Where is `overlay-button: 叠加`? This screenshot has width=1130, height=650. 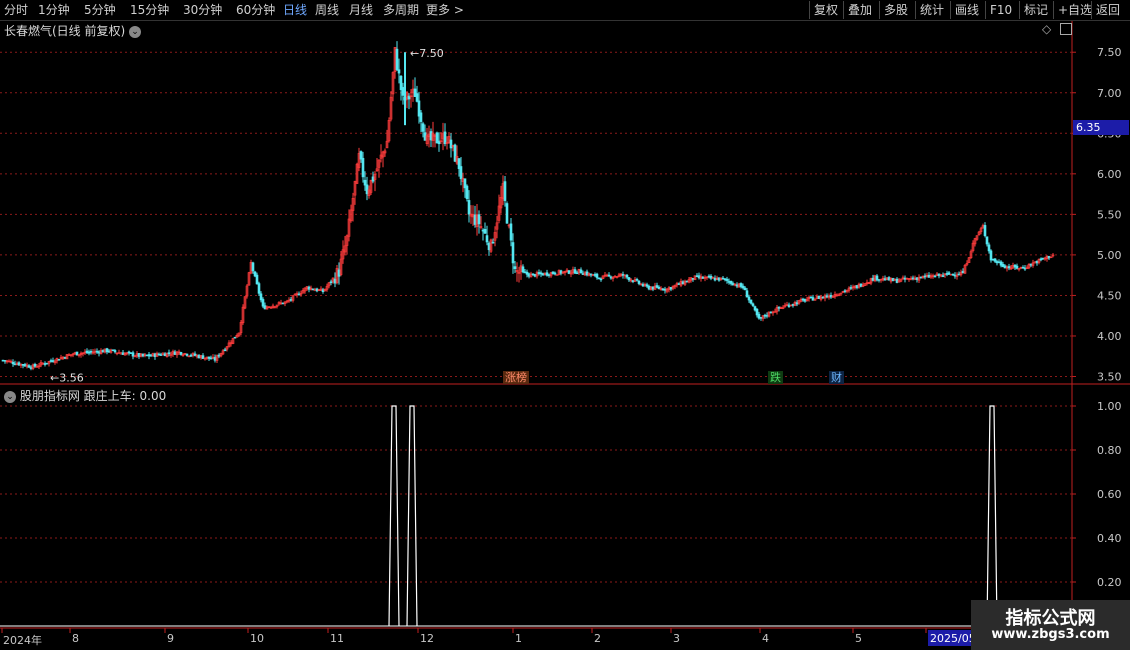 overlay-button: 叠加 is located at coordinates (859, 10).